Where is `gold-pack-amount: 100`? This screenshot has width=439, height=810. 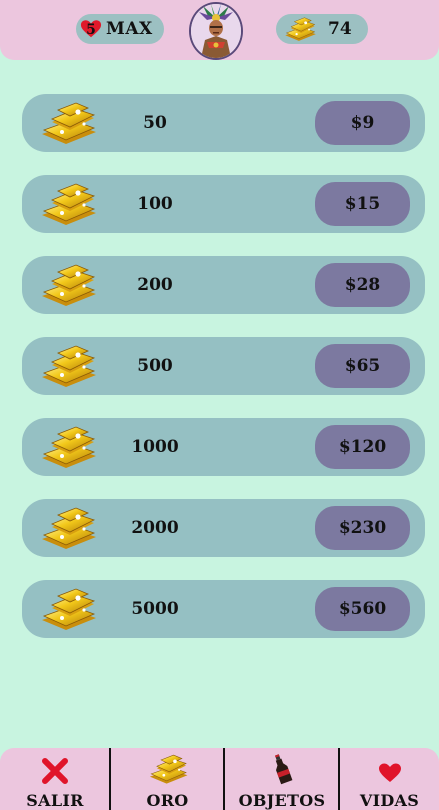
gold-pack-amount: 100 is located at coordinates (155, 204).